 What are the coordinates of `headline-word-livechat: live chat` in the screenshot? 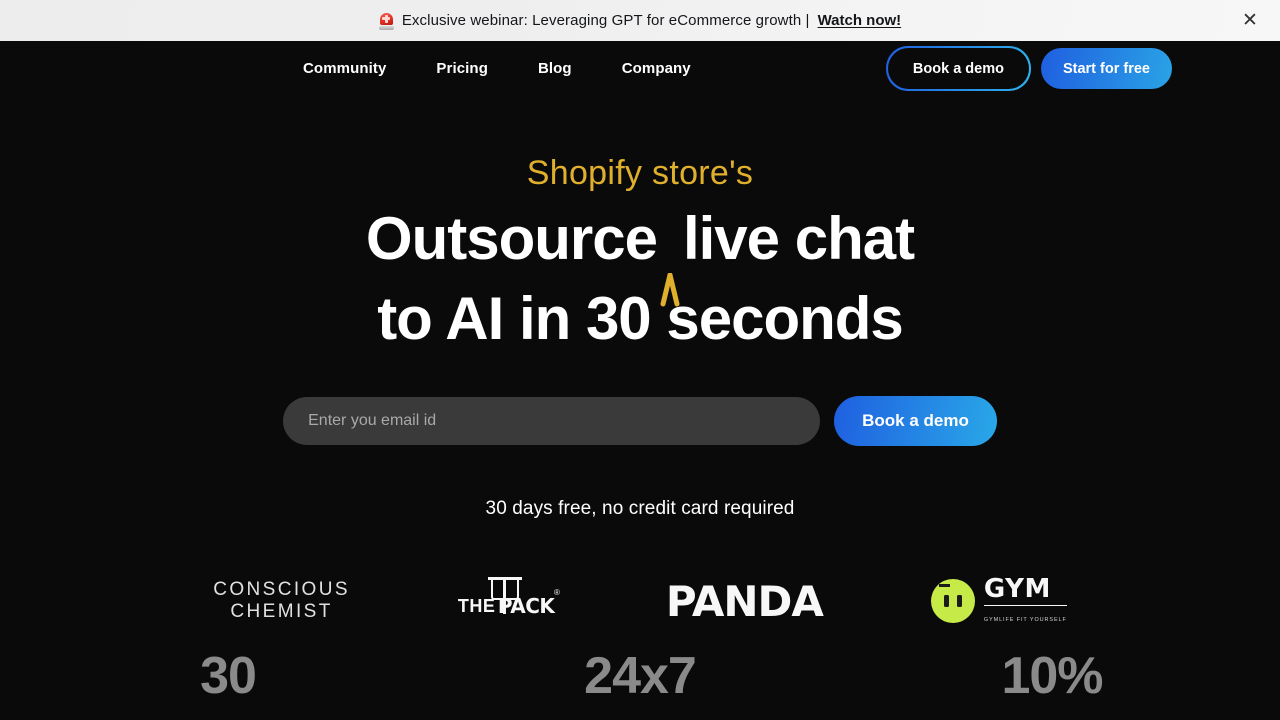 It's located at (798, 238).